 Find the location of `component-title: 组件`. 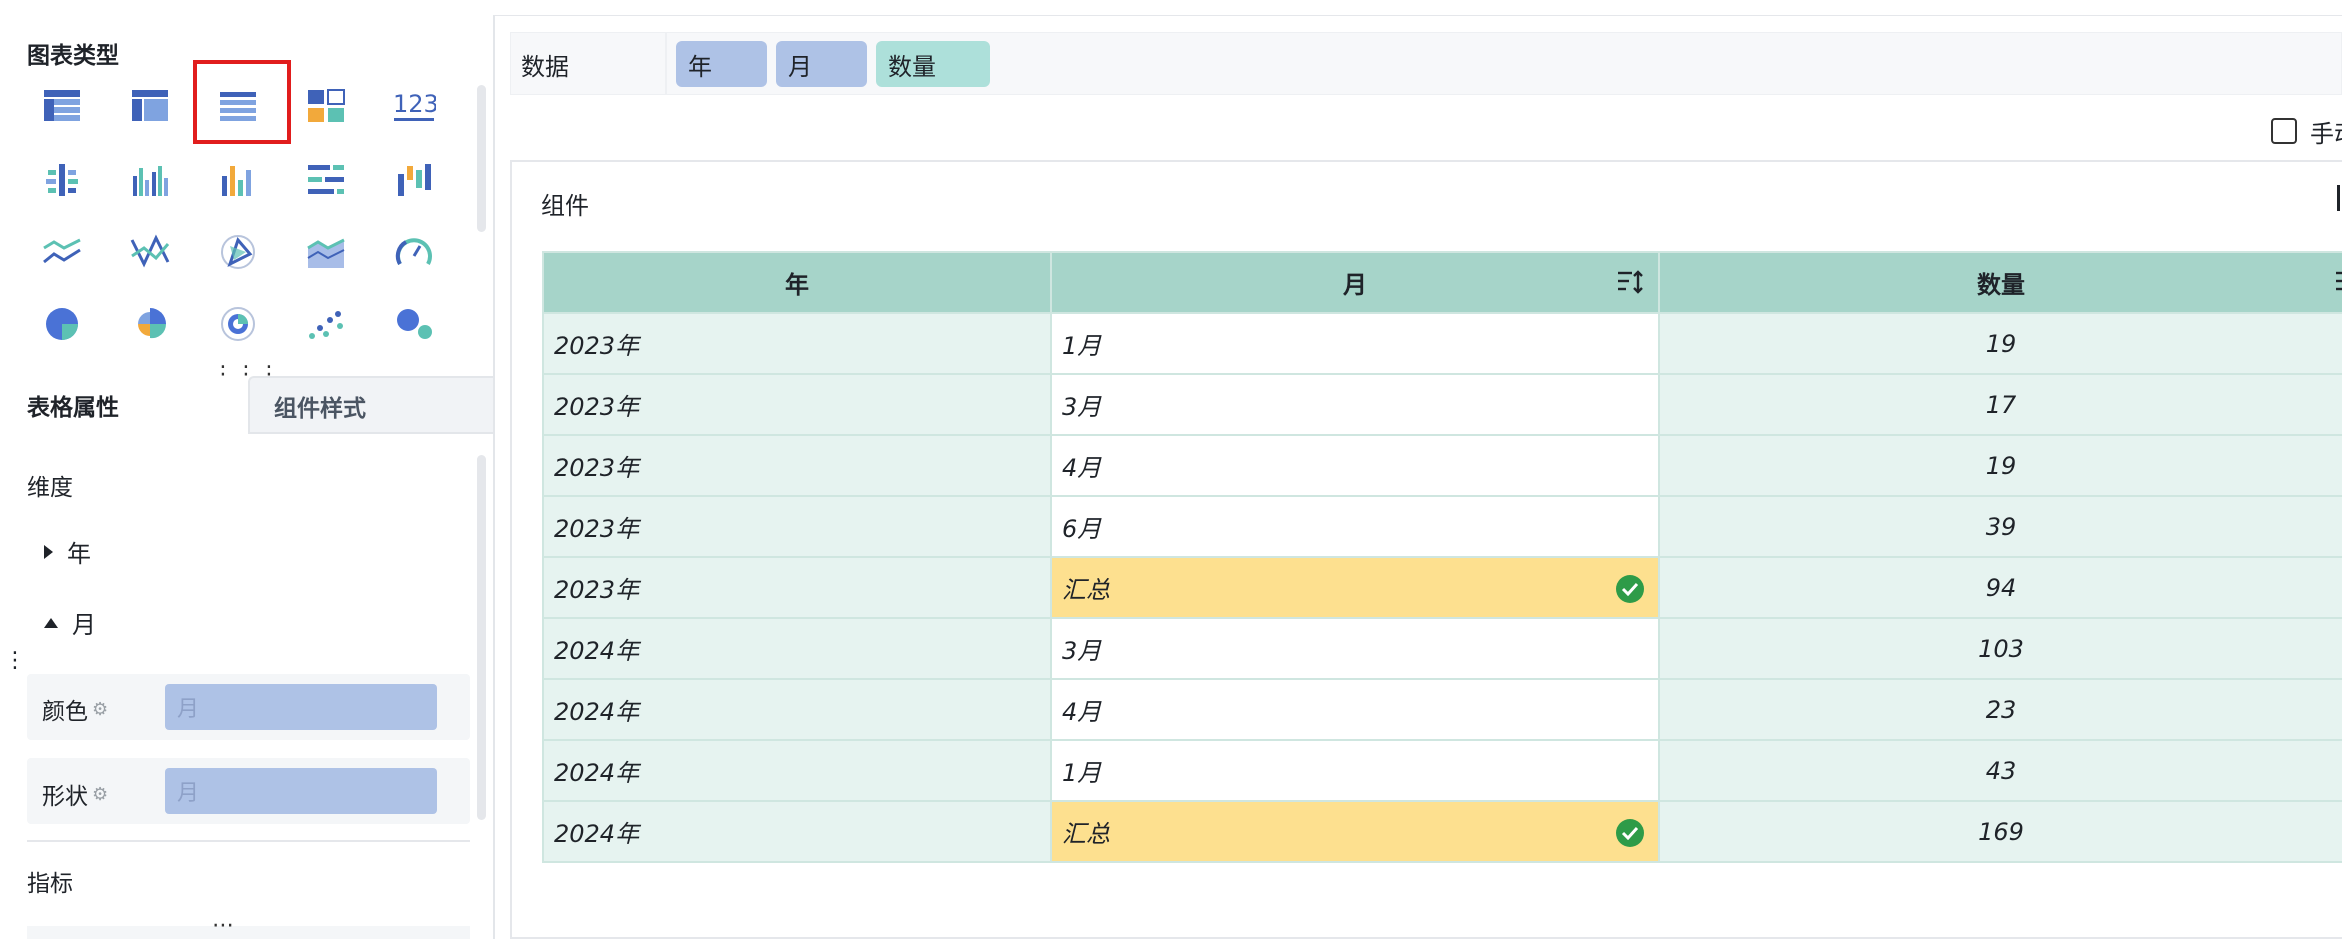

component-title: 组件 is located at coordinates (565, 206).